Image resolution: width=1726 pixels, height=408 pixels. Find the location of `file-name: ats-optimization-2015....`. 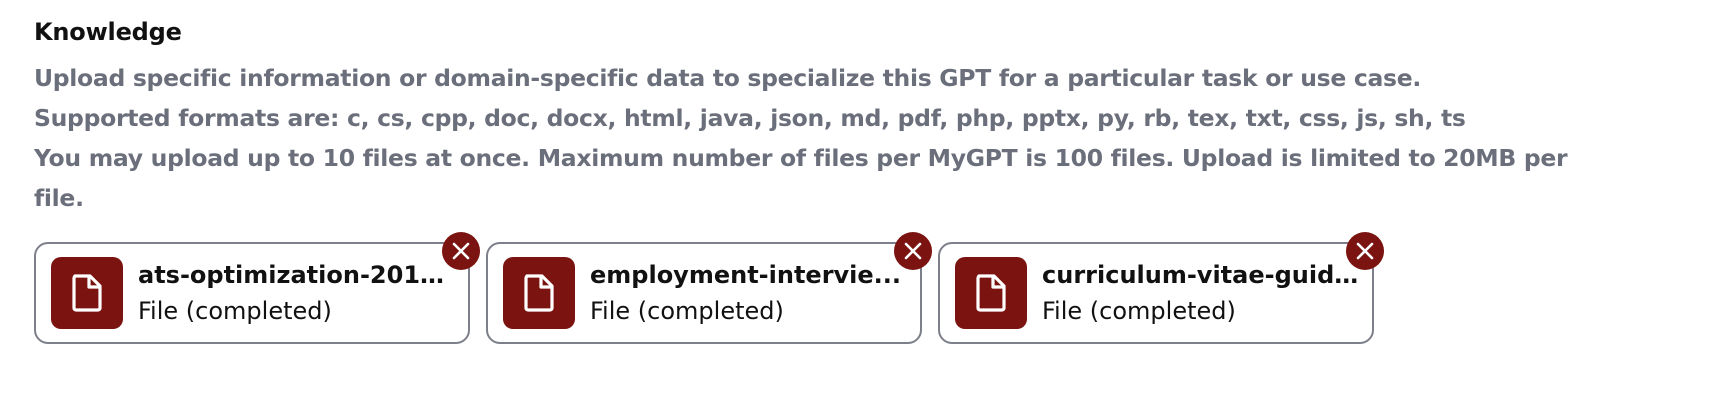

file-name: ats-optimization-2015.... is located at coordinates (297, 275).